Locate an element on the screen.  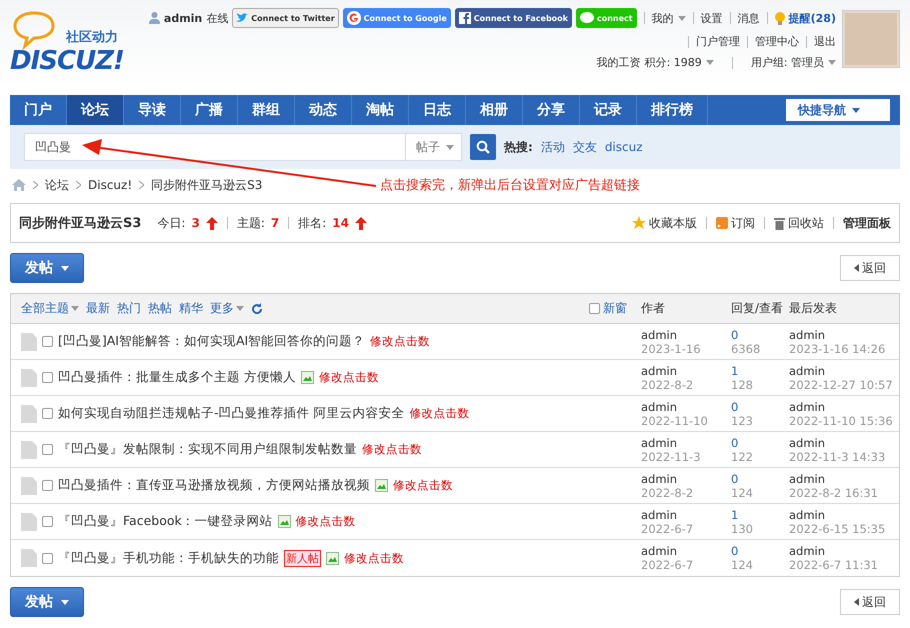
username: admin is located at coordinates (183, 18).